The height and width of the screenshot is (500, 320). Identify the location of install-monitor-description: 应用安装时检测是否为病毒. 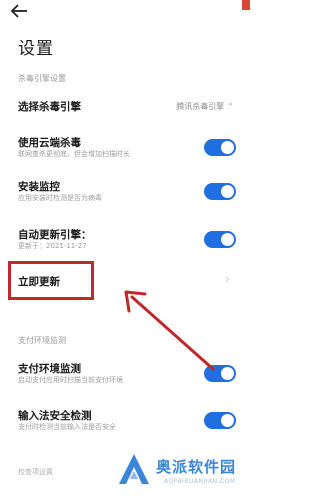
(60, 198).